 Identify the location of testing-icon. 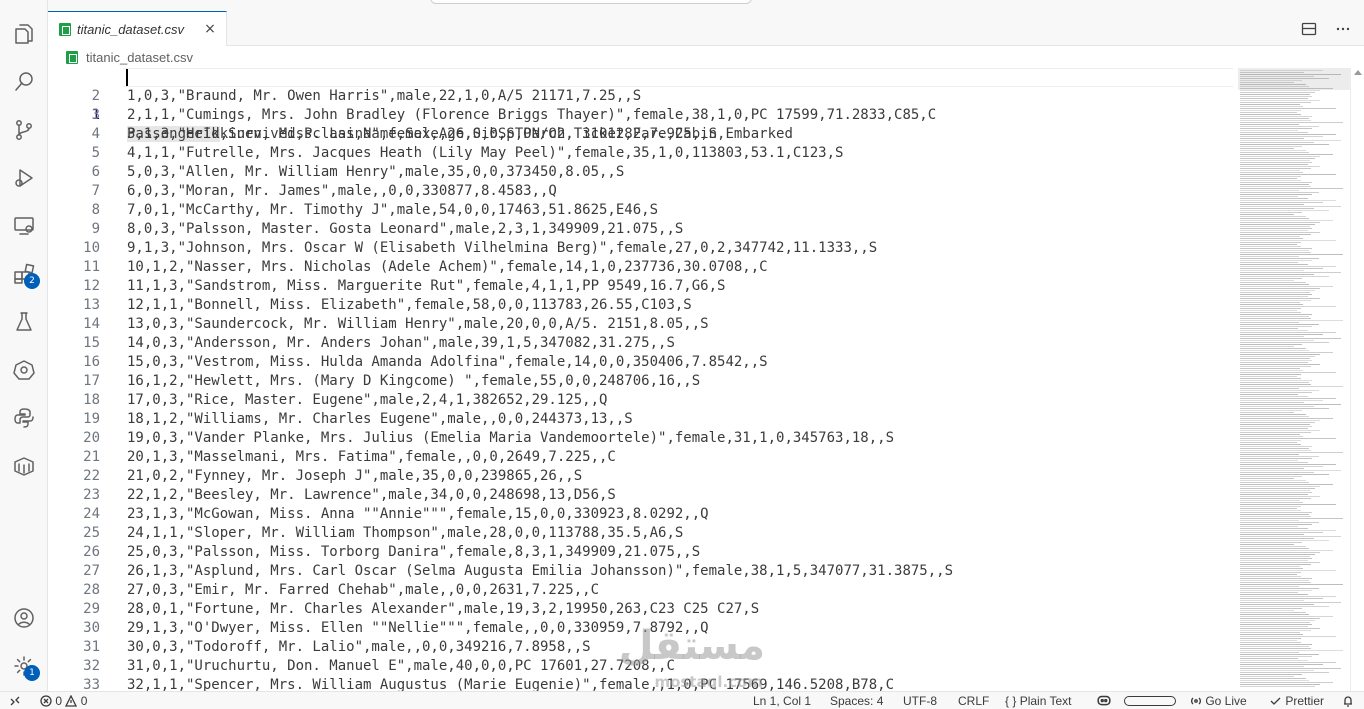
(24, 322).